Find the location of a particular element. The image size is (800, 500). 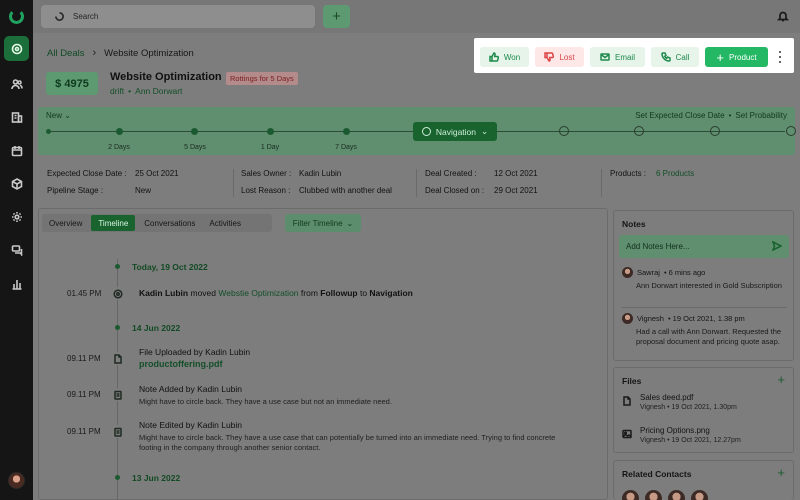

sidebar-item-deals is located at coordinates (16, 48).